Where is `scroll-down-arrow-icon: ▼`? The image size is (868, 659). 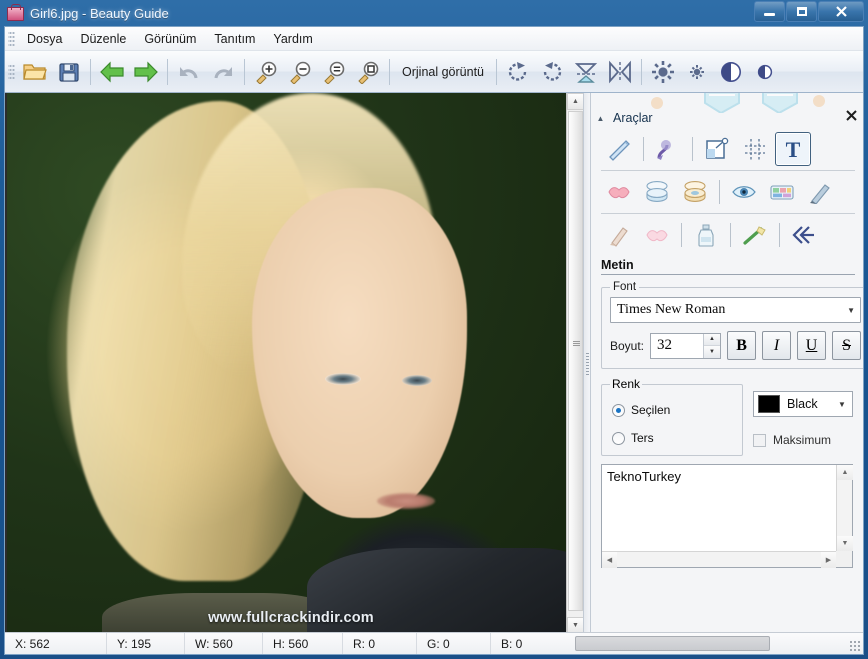 scroll-down-arrow-icon: ▼ is located at coordinates (845, 543).